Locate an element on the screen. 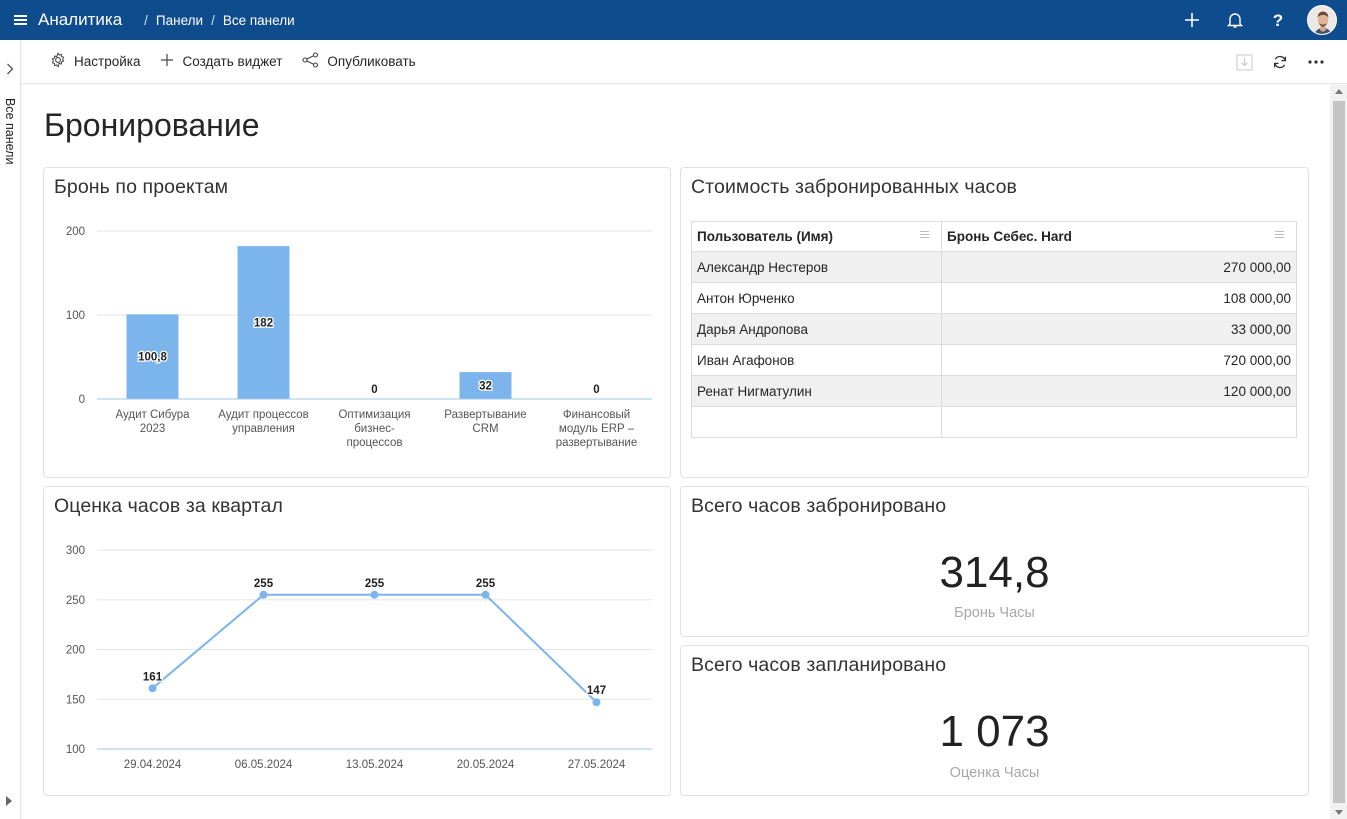  x-tick-label: Аудит процессов is located at coordinates (263, 415).